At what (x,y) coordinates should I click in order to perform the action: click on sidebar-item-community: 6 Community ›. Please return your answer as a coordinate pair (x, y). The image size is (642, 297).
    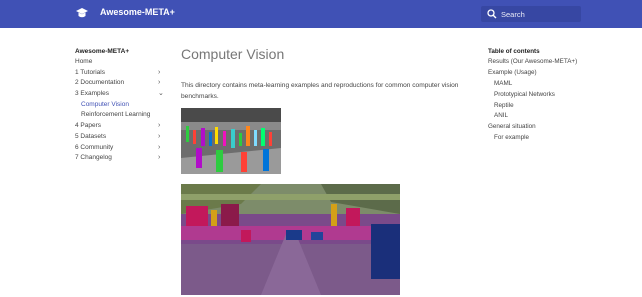
    Looking at the image, I should click on (122, 148).